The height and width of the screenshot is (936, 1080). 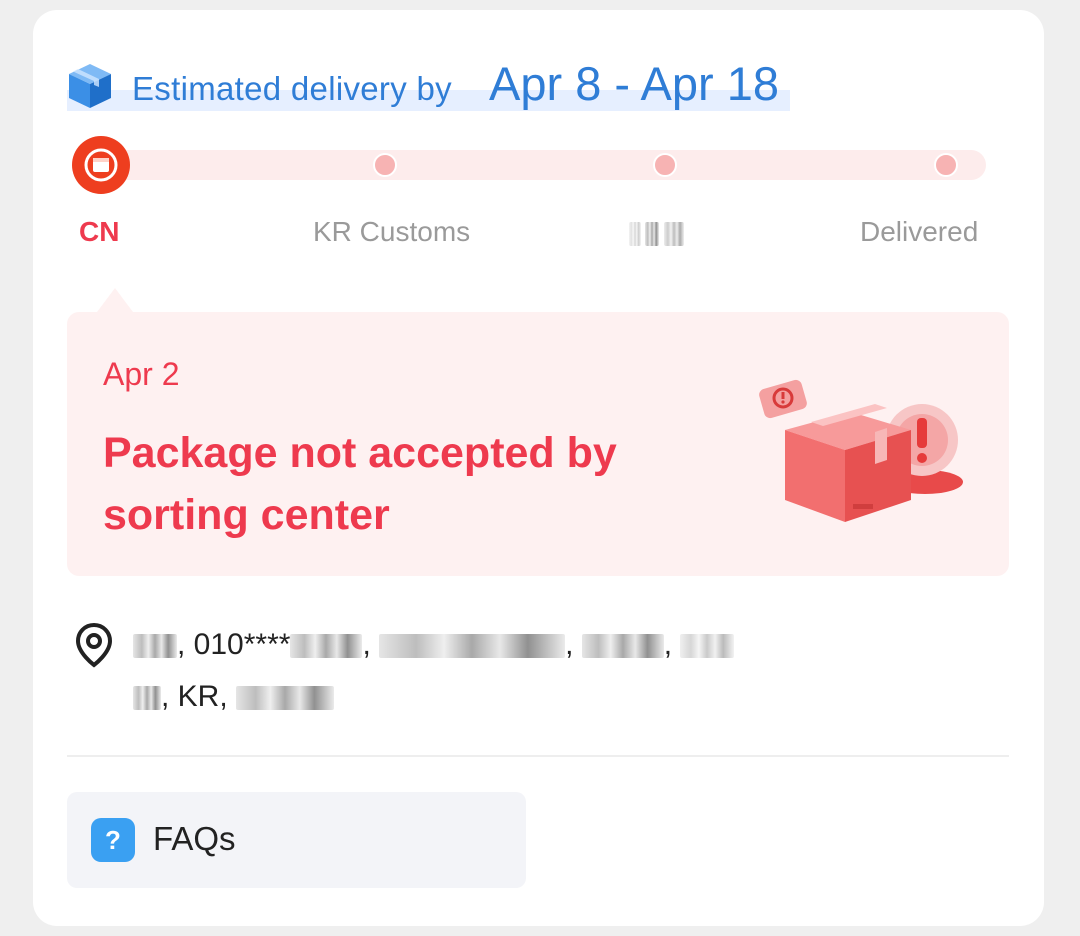 What do you see at coordinates (538, 756) in the screenshot?
I see `divider` at bounding box center [538, 756].